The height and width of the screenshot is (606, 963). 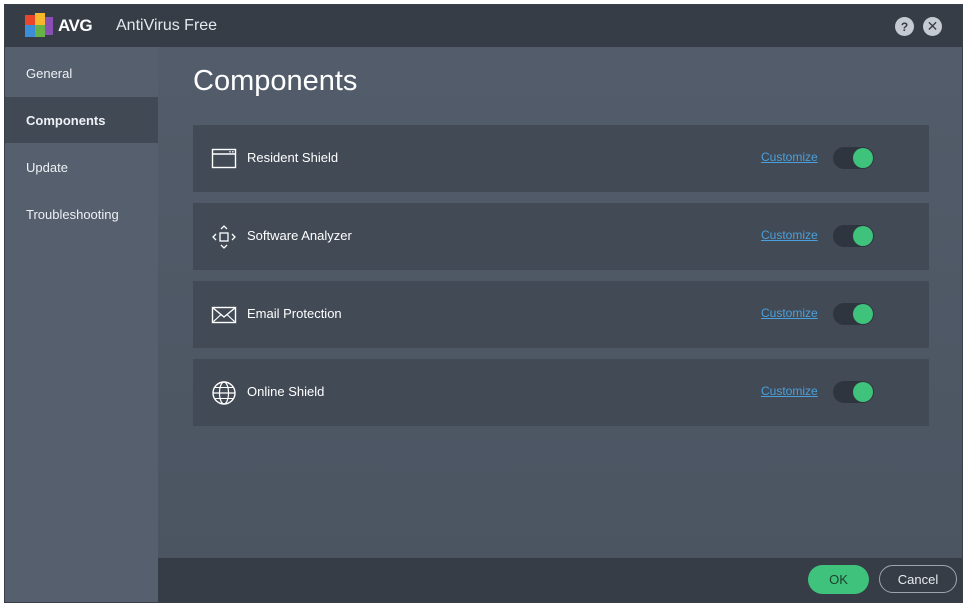 I want to click on sidebar-item-general: General, so click(x=81, y=73).